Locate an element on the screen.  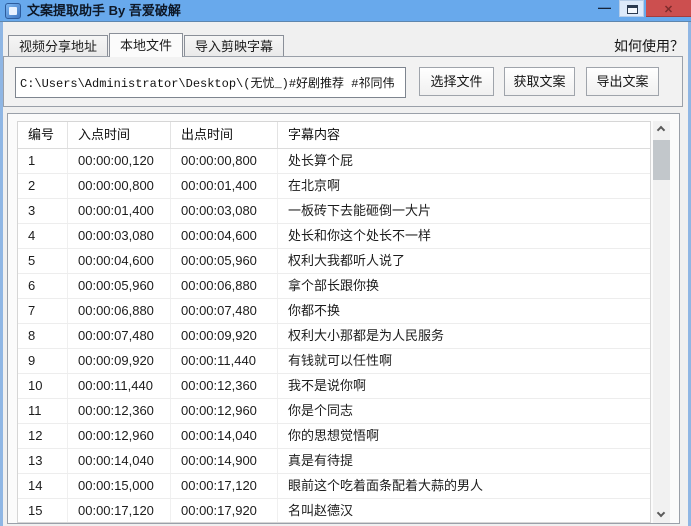
maximize-icon is located at coordinates (632, 9).